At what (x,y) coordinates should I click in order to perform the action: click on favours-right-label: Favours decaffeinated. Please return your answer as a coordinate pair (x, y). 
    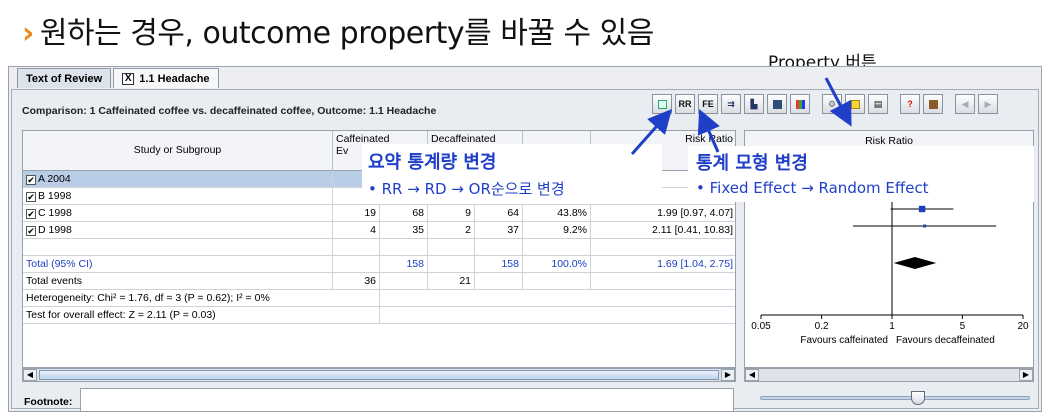
    Looking at the image, I should click on (945, 340).